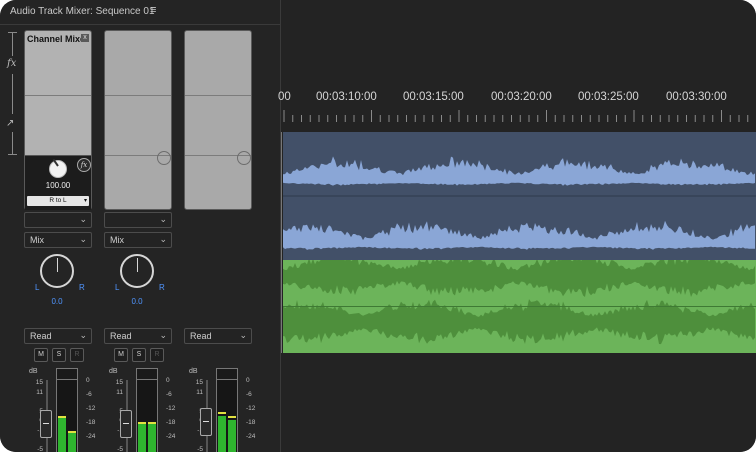 The image size is (756, 452). I want to click on strip-bottom-cap, so click(12, 154).